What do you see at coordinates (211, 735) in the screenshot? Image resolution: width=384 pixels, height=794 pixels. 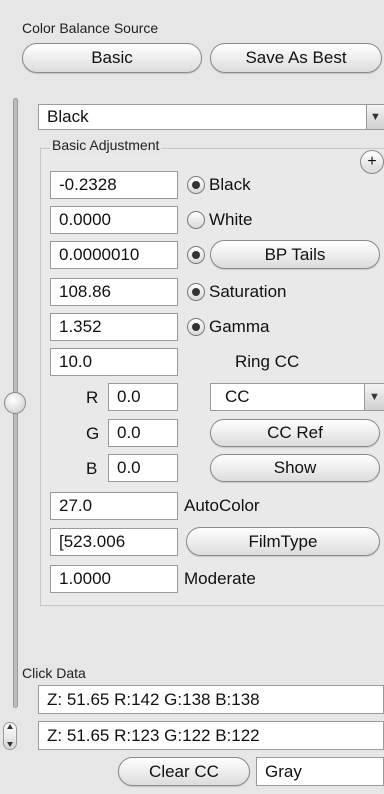 I see `click-data-line-2: Z: 51.65 R:123 G:122 B:122` at bounding box center [211, 735].